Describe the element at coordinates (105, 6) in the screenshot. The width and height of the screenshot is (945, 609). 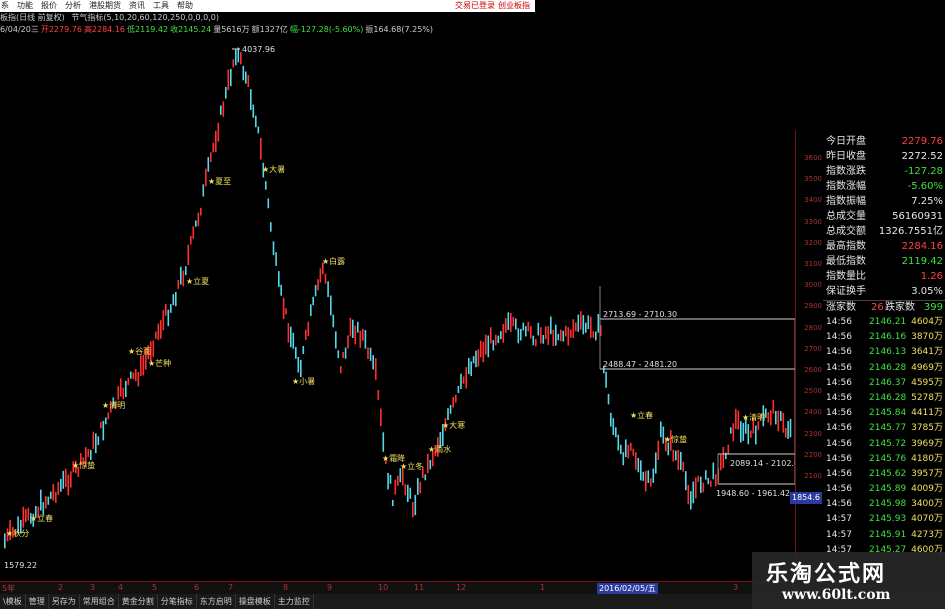
I see `menu-item: 港股期货` at that location.